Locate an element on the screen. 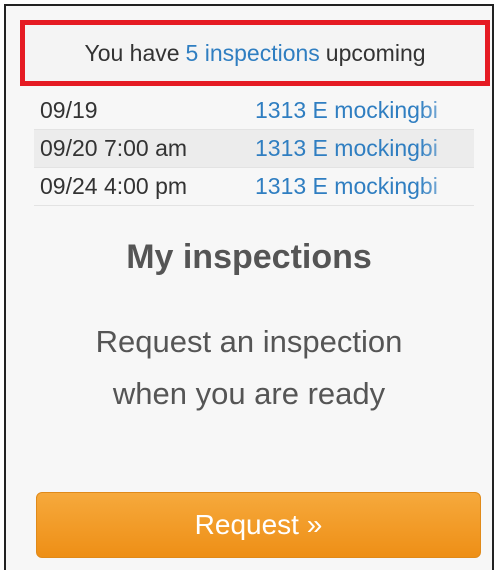 This screenshot has width=497, height=571. upcoming-inspections-link: 5 inspections is located at coordinates (253, 53).